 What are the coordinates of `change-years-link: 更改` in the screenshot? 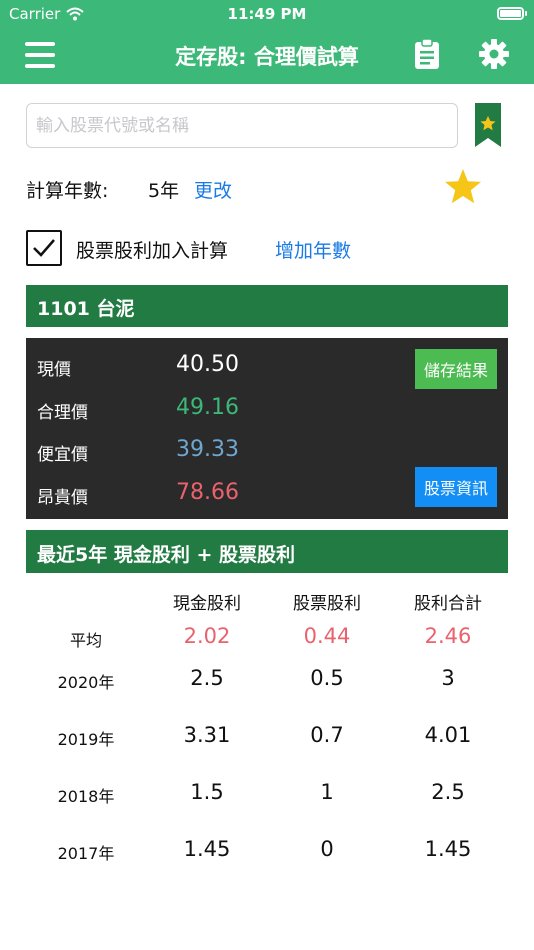 It's located at (213, 189).